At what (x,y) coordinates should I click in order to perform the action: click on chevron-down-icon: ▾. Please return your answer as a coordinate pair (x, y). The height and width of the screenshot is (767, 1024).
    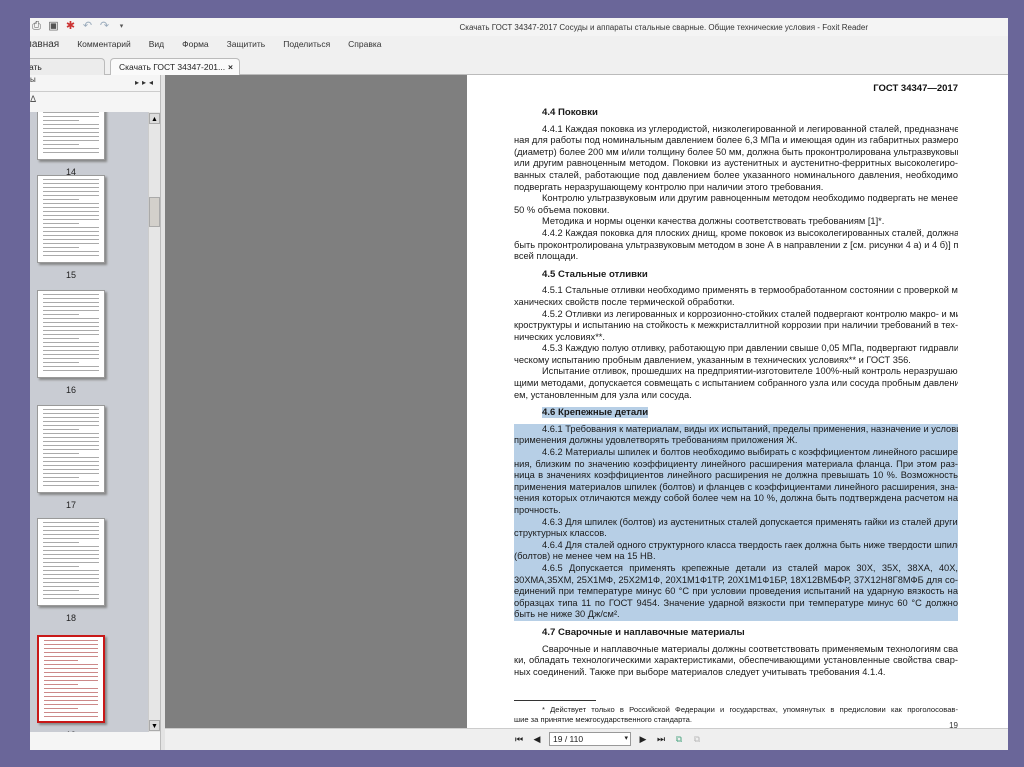
    Looking at the image, I should click on (626, 738).